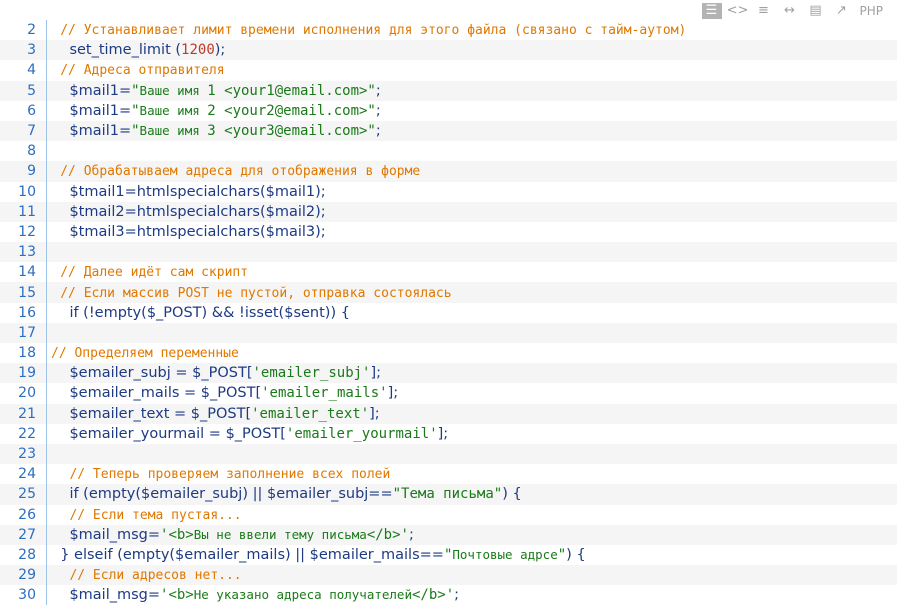 The image size is (897, 613). What do you see at coordinates (448, 332) in the screenshot?
I see `code-line: 17` at bounding box center [448, 332].